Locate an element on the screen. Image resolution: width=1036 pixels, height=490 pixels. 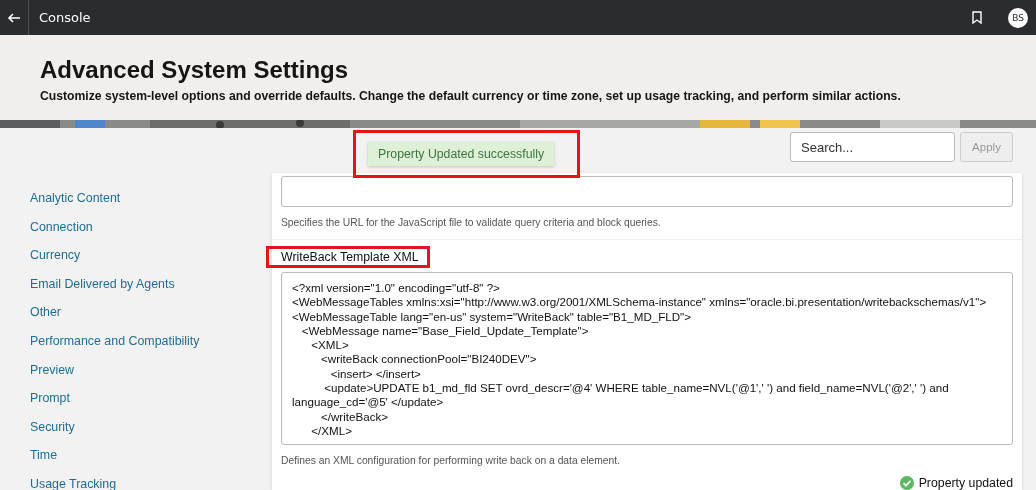
sidebar-link: Email Delivered by Agents is located at coordinates (102, 284).